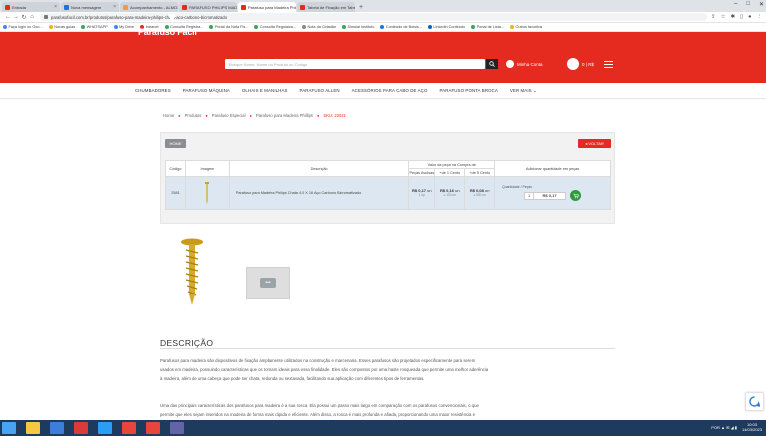 This screenshot has width=766, height=436. What do you see at coordinates (449, 27) in the screenshot?
I see `bookmark-label: Linkedin Conteúdo` at bounding box center [449, 27].